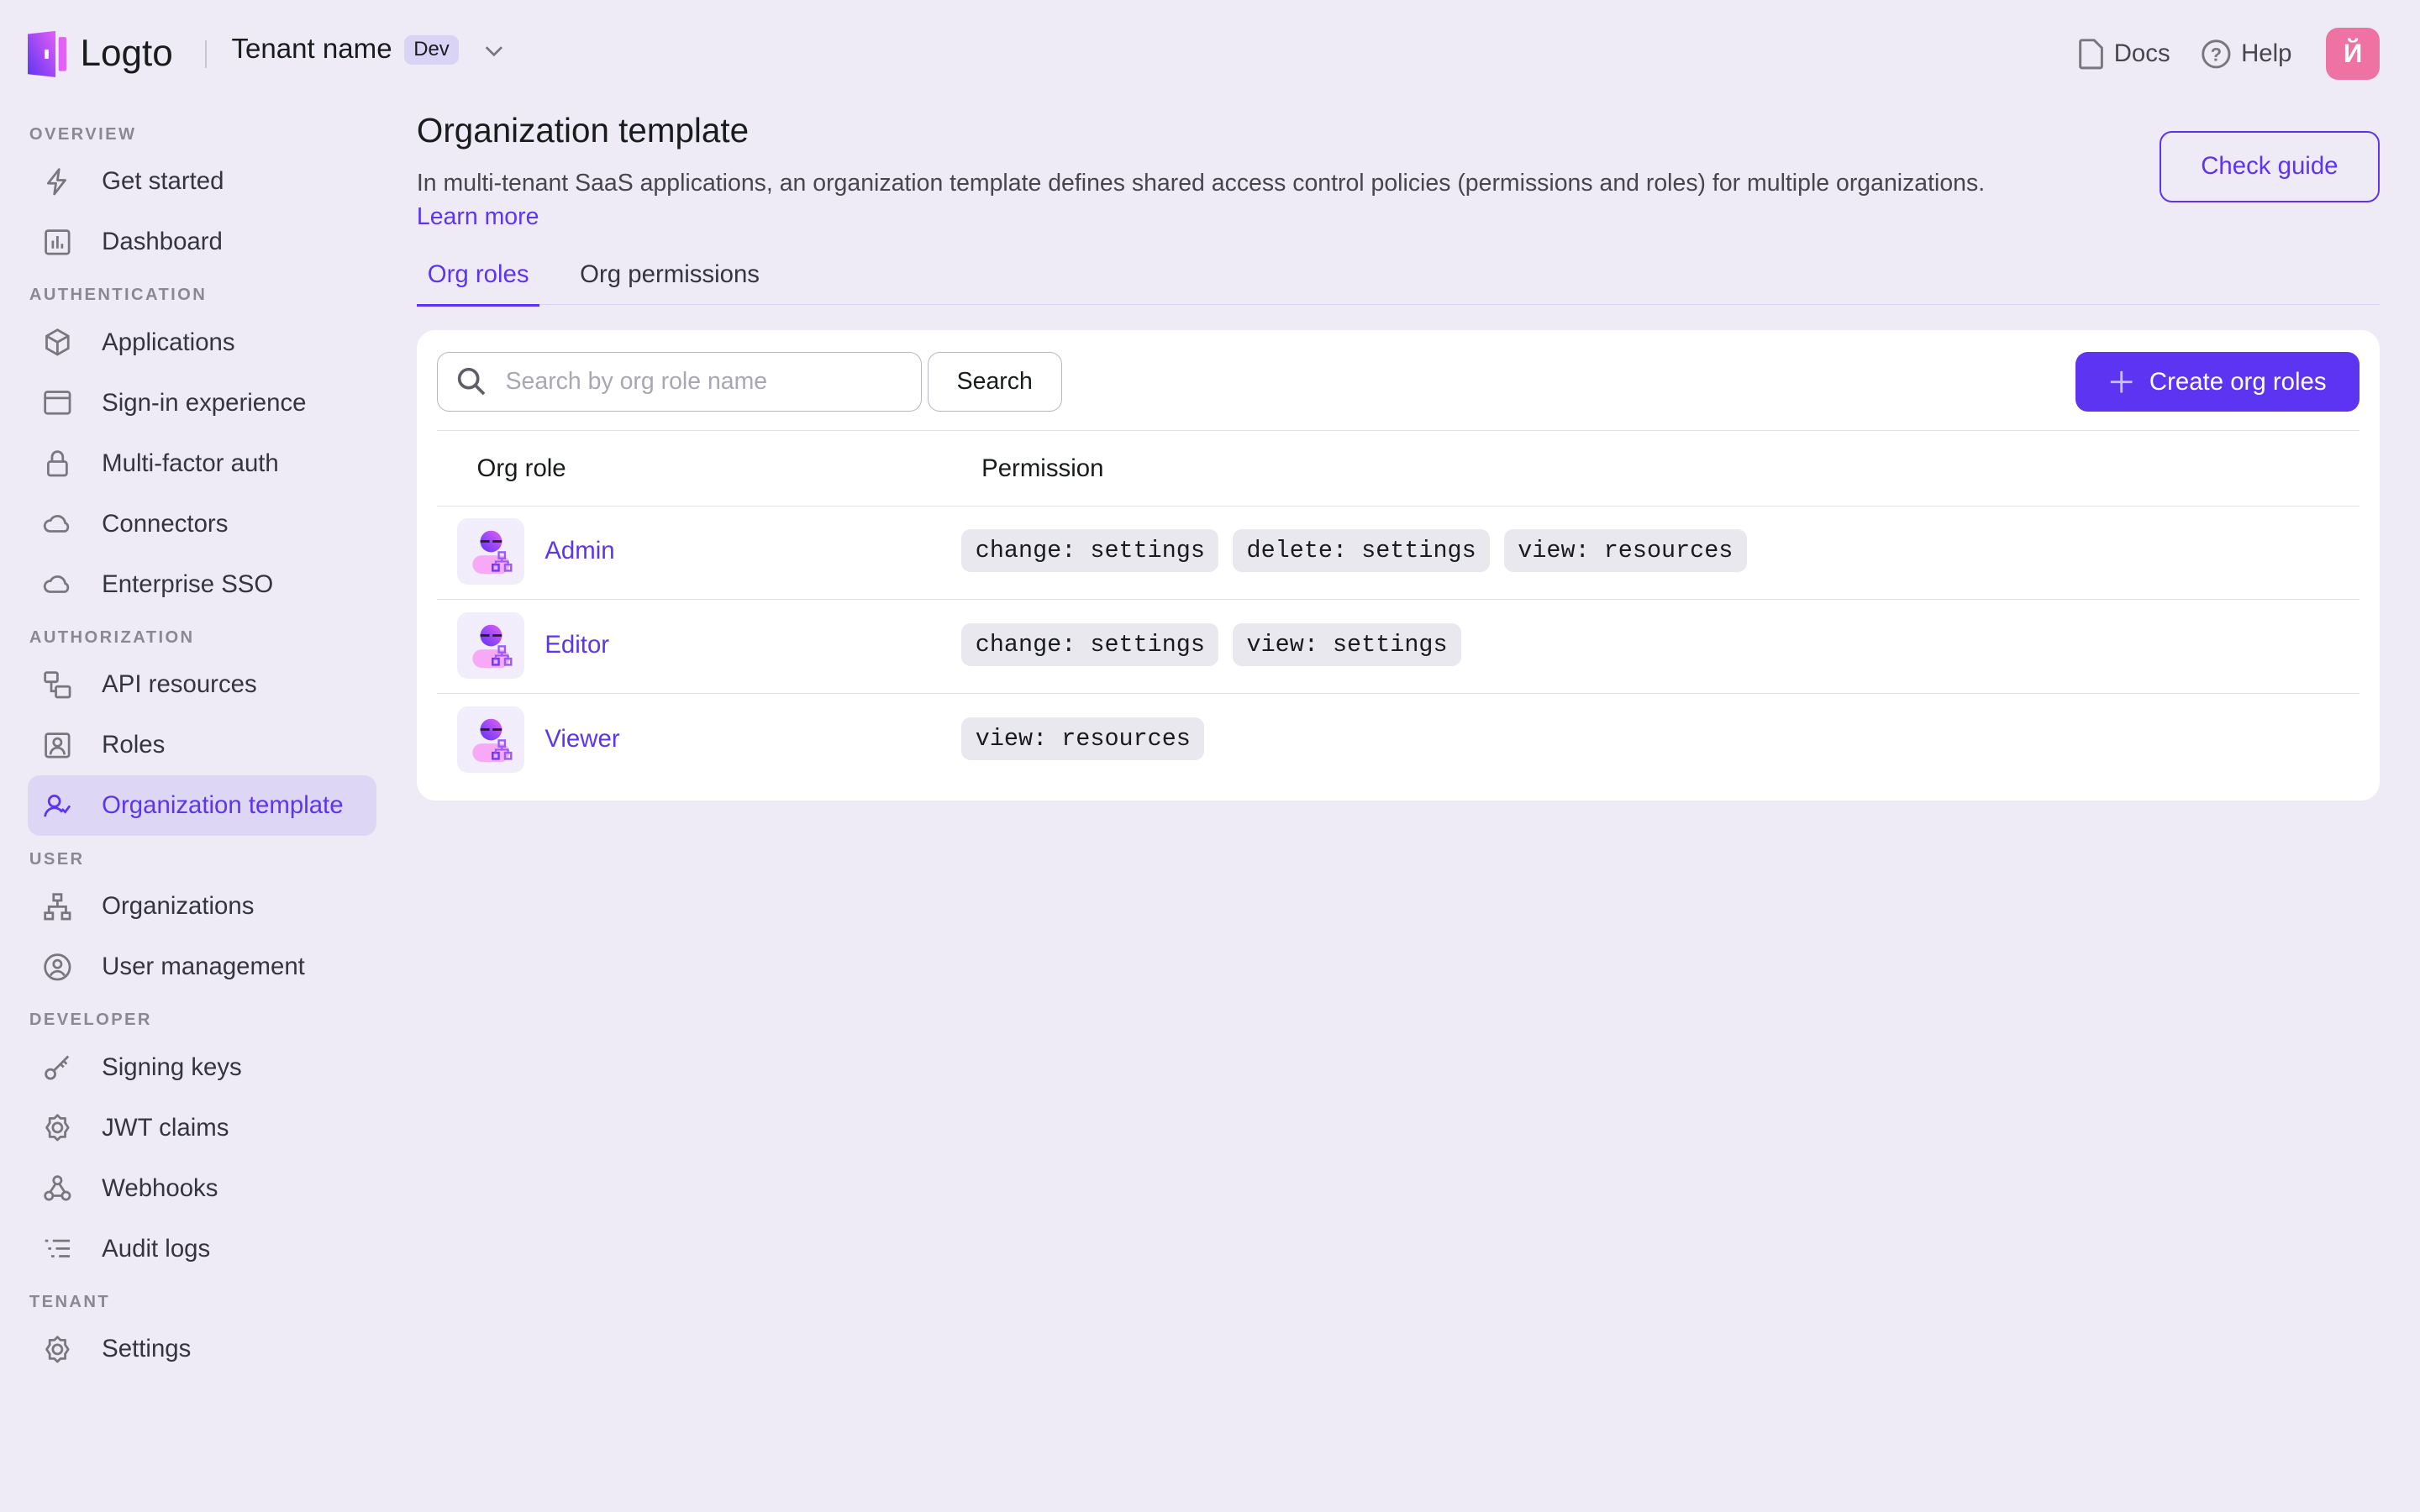 This screenshot has height=1512, width=2420. I want to click on permission-tag: delete: settings, so click(1362, 550).